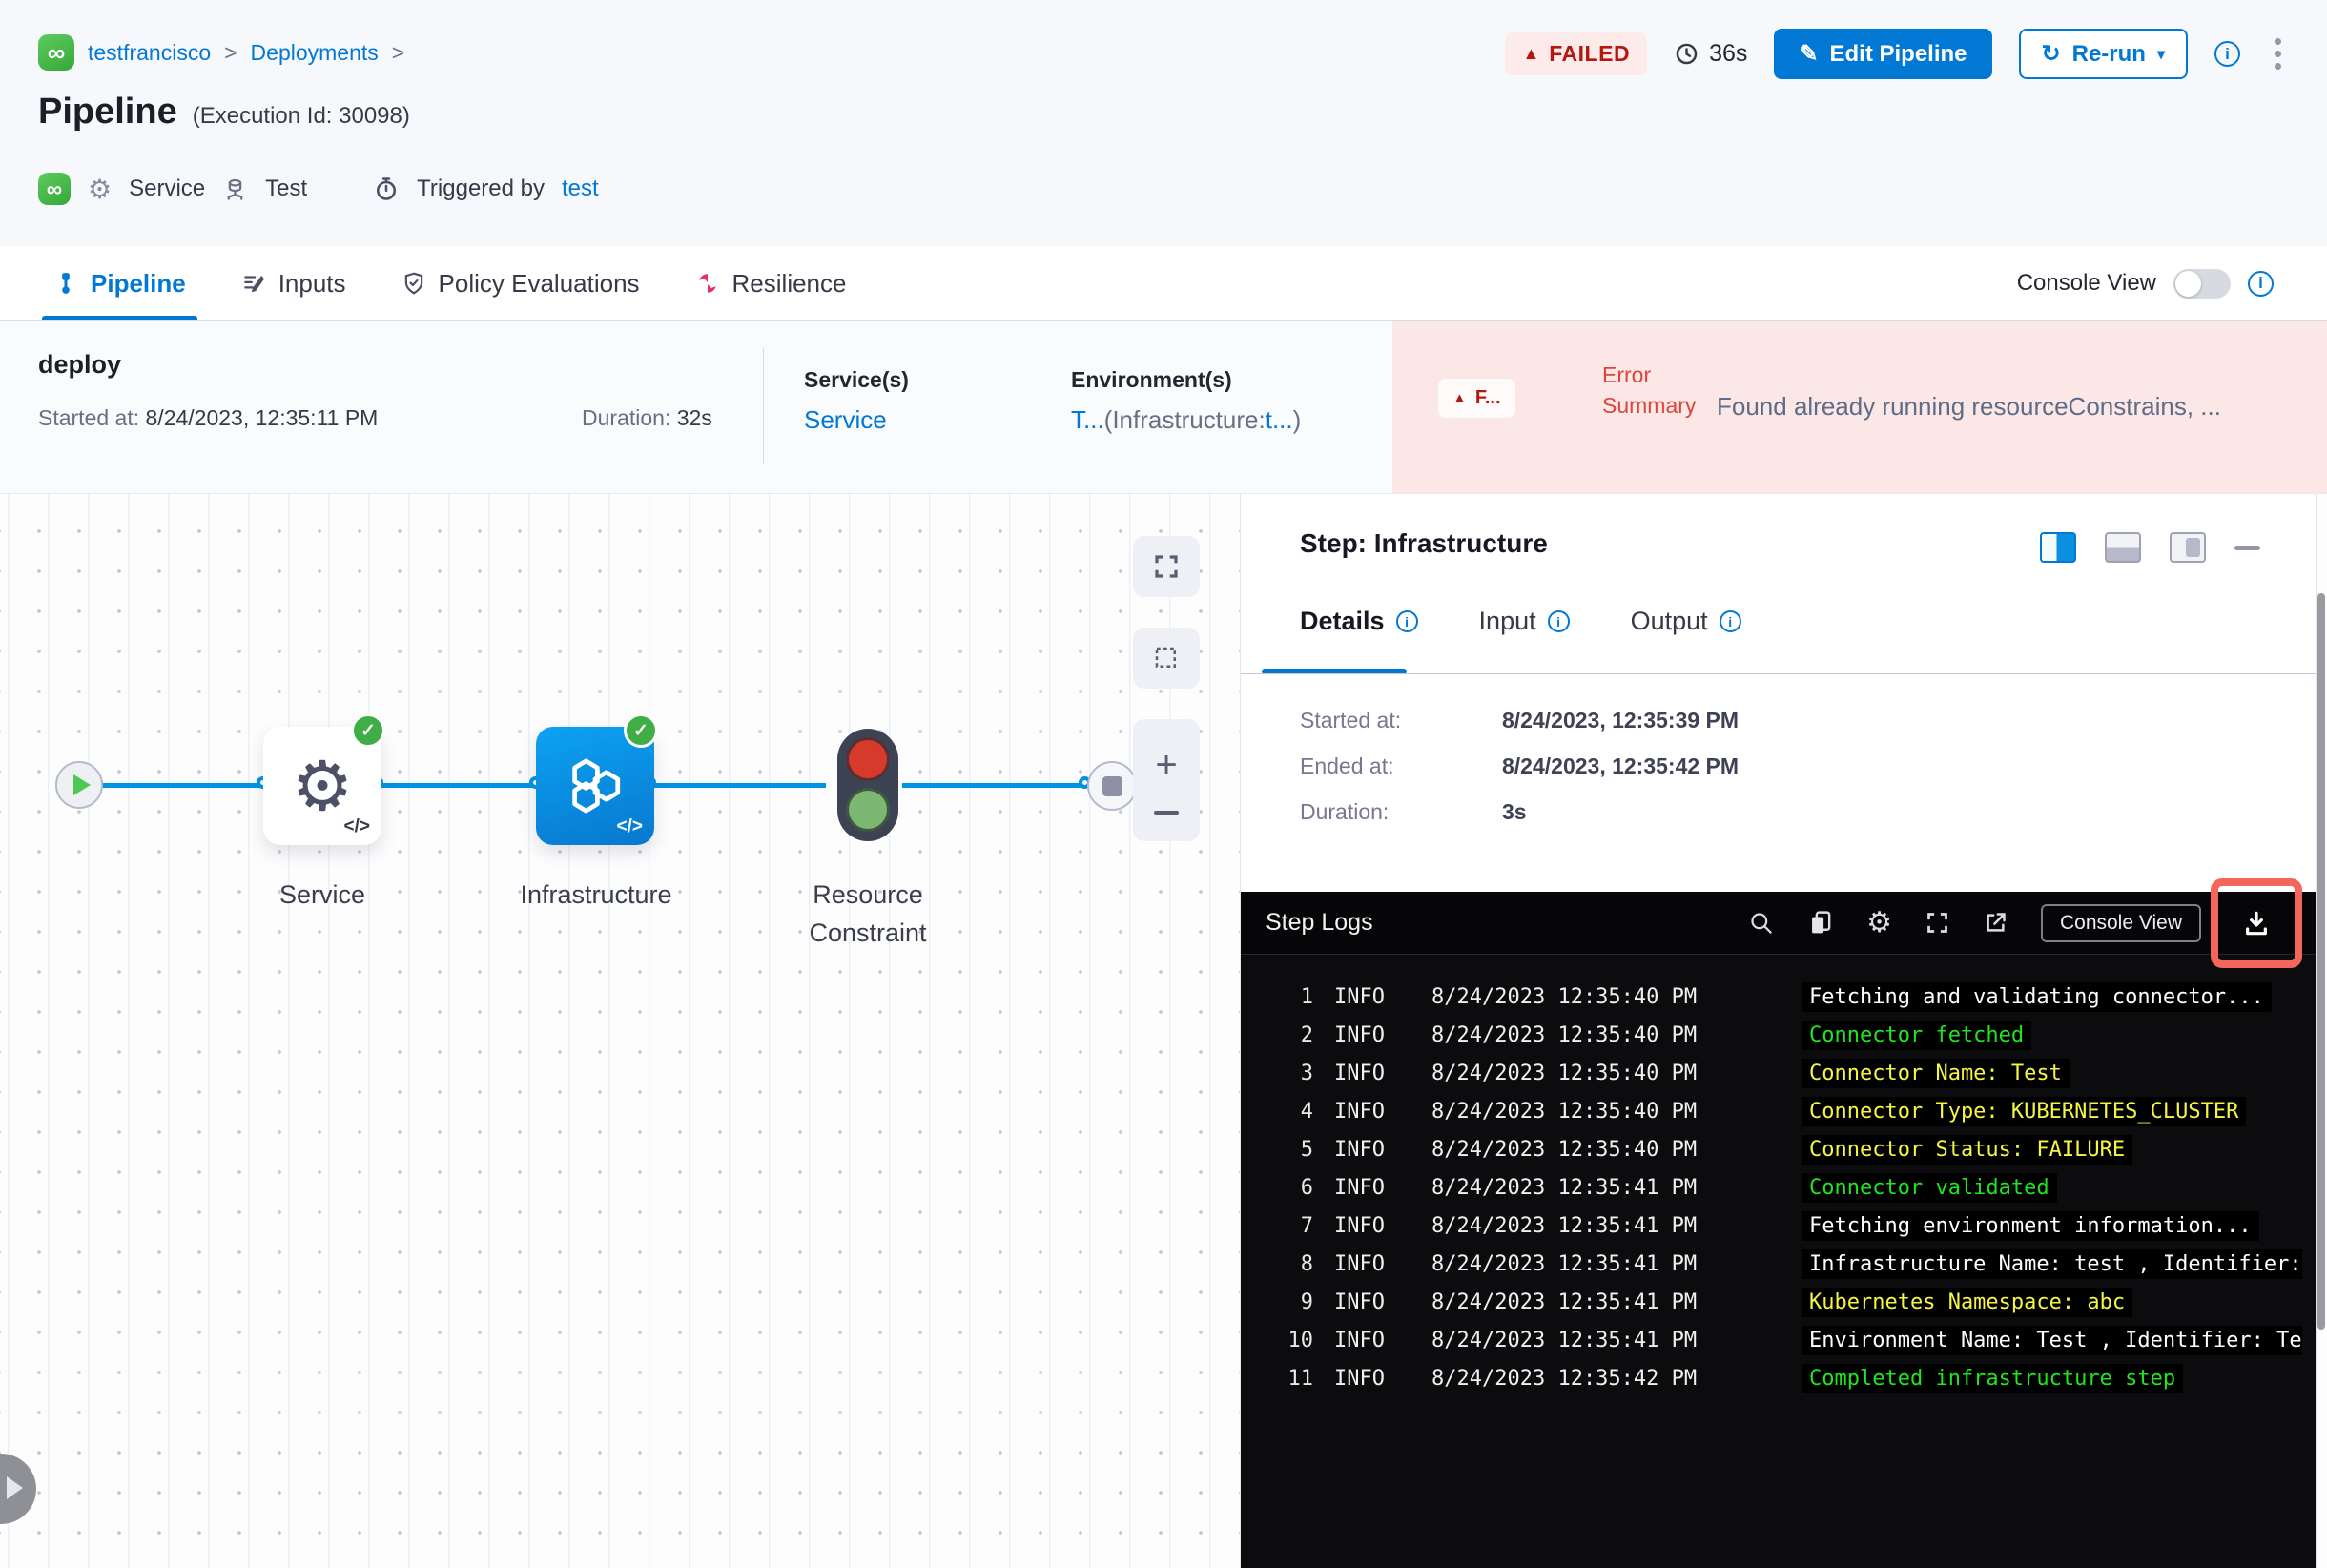  I want to click on stage-name: deploy, so click(79, 365).